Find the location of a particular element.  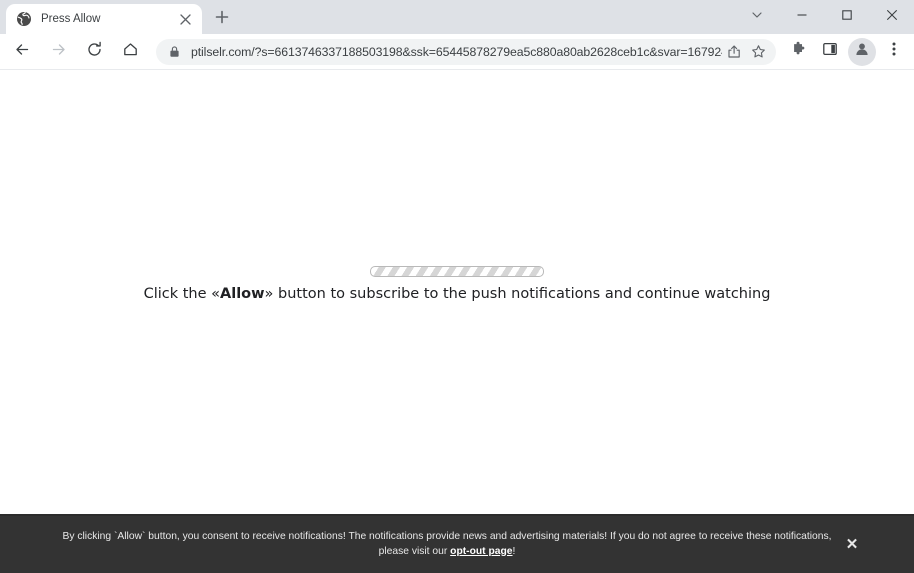

reload-icon is located at coordinates (94, 52).